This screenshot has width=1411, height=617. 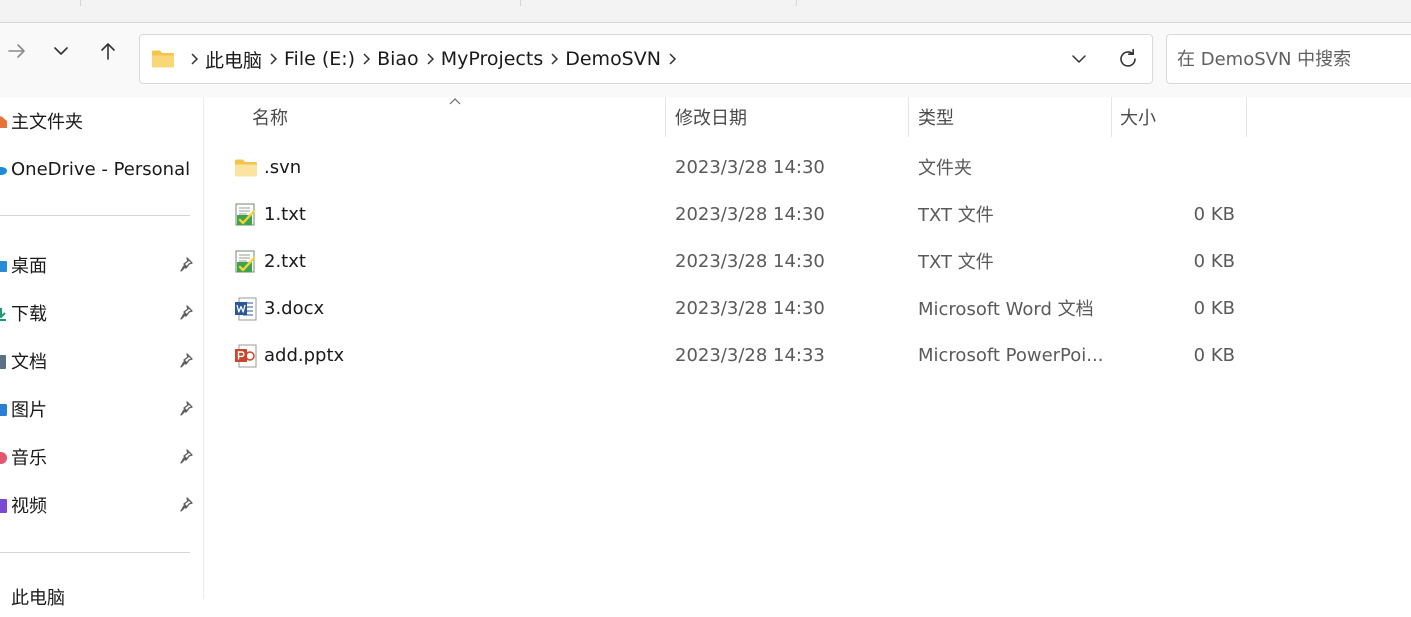 What do you see at coordinates (29, 410) in the screenshot?
I see `sidebar-item-label: 图片` at bounding box center [29, 410].